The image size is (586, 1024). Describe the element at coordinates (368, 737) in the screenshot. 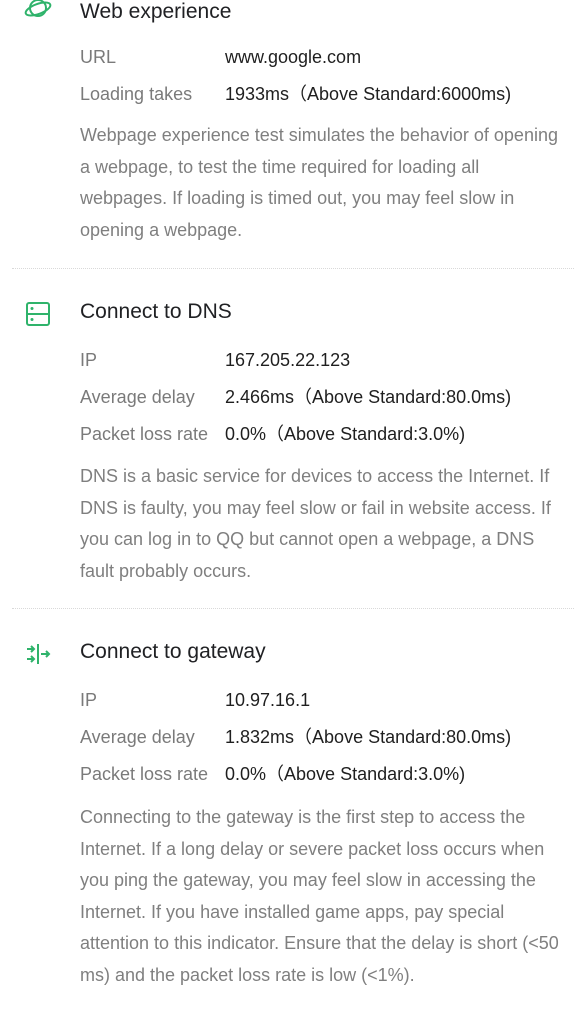

I see `row-value: 1.832ms（Above Standard:80.0ms)` at that location.